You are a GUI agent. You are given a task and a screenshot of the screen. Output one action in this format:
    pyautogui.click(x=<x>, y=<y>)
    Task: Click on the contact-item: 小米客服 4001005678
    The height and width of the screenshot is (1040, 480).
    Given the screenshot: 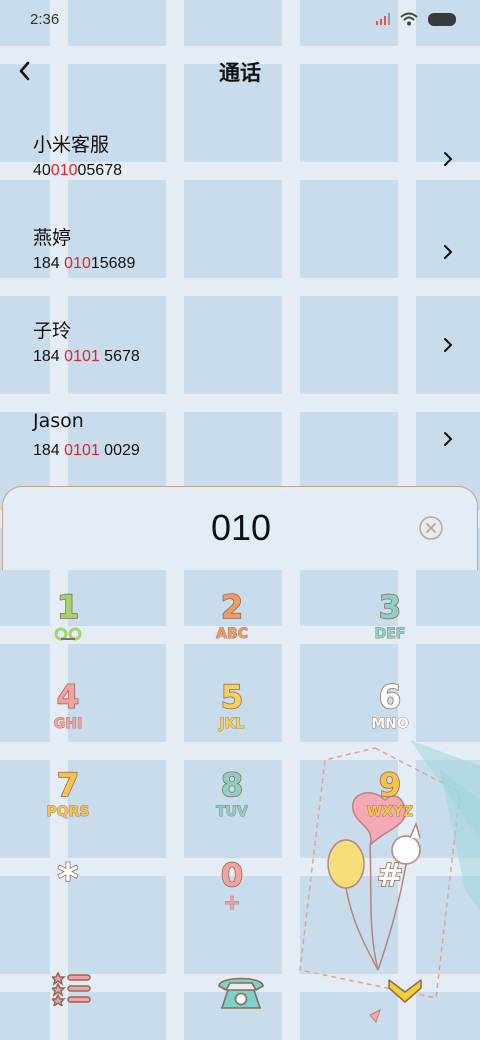 What is the action you would take?
    pyautogui.click(x=240, y=170)
    